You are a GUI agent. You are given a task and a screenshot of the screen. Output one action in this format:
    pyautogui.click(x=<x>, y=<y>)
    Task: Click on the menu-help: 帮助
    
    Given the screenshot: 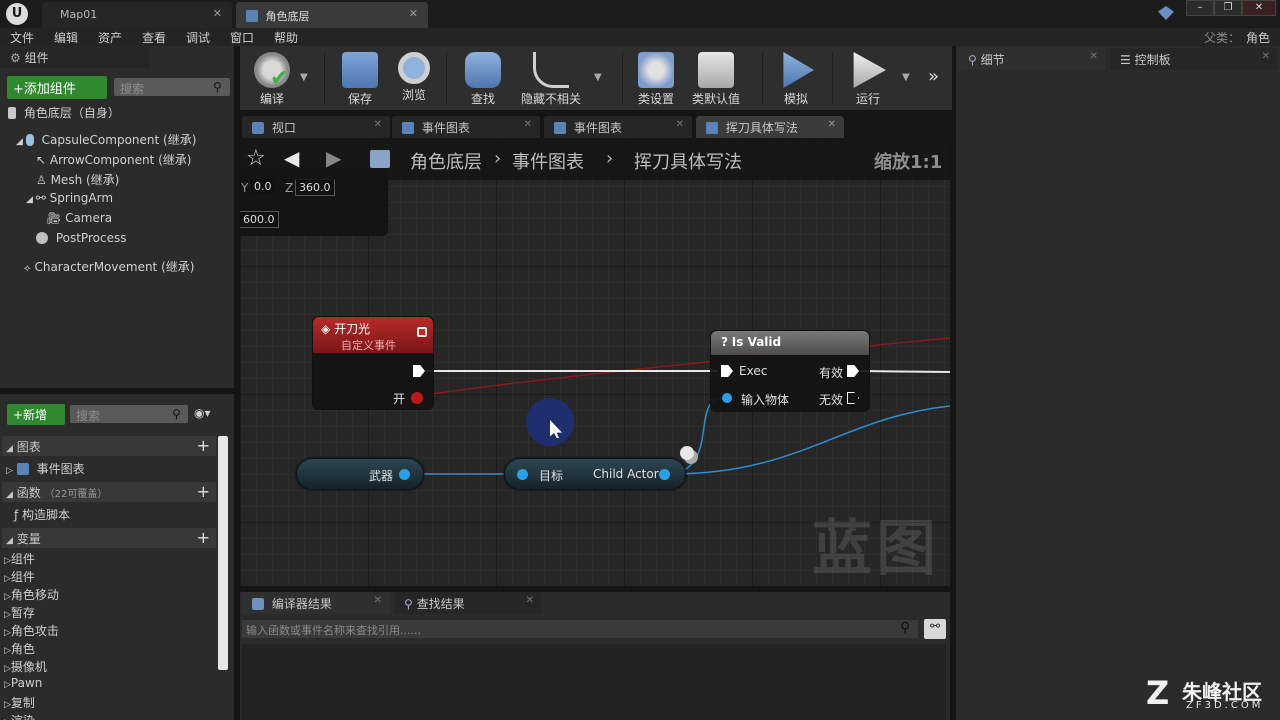 What is the action you would take?
    pyautogui.click(x=286, y=37)
    